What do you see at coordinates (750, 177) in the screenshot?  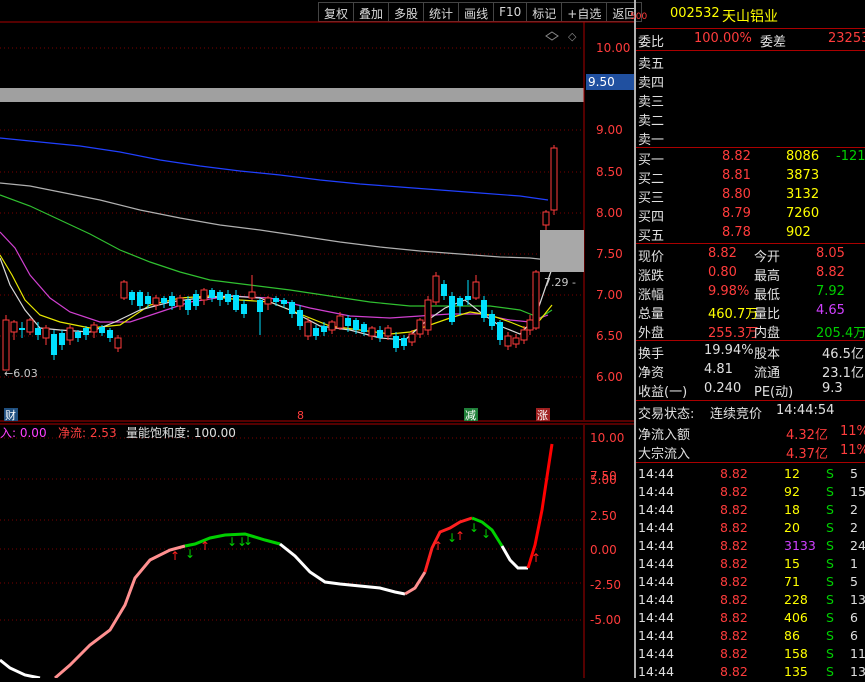 I see `bid-row: 买二 8.81 3873` at bounding box center [750, 177].